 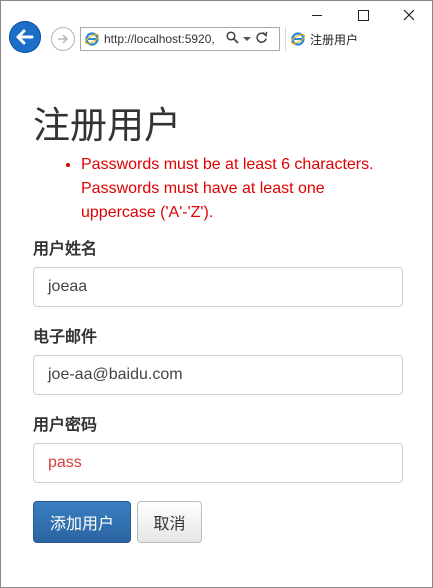 What do you see at coordinates (242, 165) in the screenshot?
I see `error-message: Passwords must be at least 6 characters.` at bounding box center [242, 165].